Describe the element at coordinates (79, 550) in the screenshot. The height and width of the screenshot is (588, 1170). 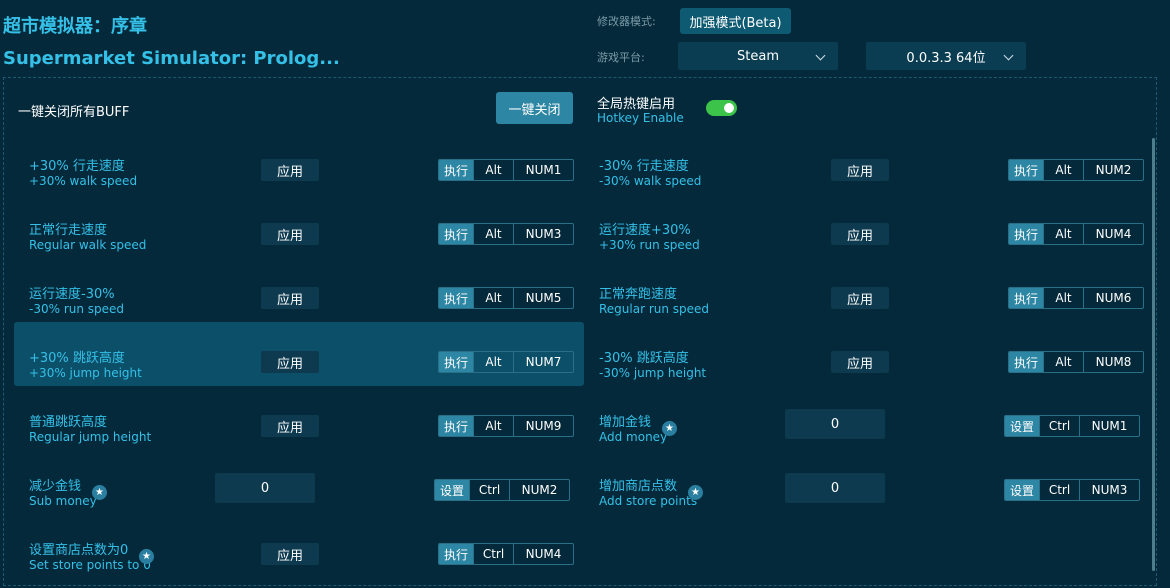
I see `cheat-label-cn: 设置商店点数为0` at that location.